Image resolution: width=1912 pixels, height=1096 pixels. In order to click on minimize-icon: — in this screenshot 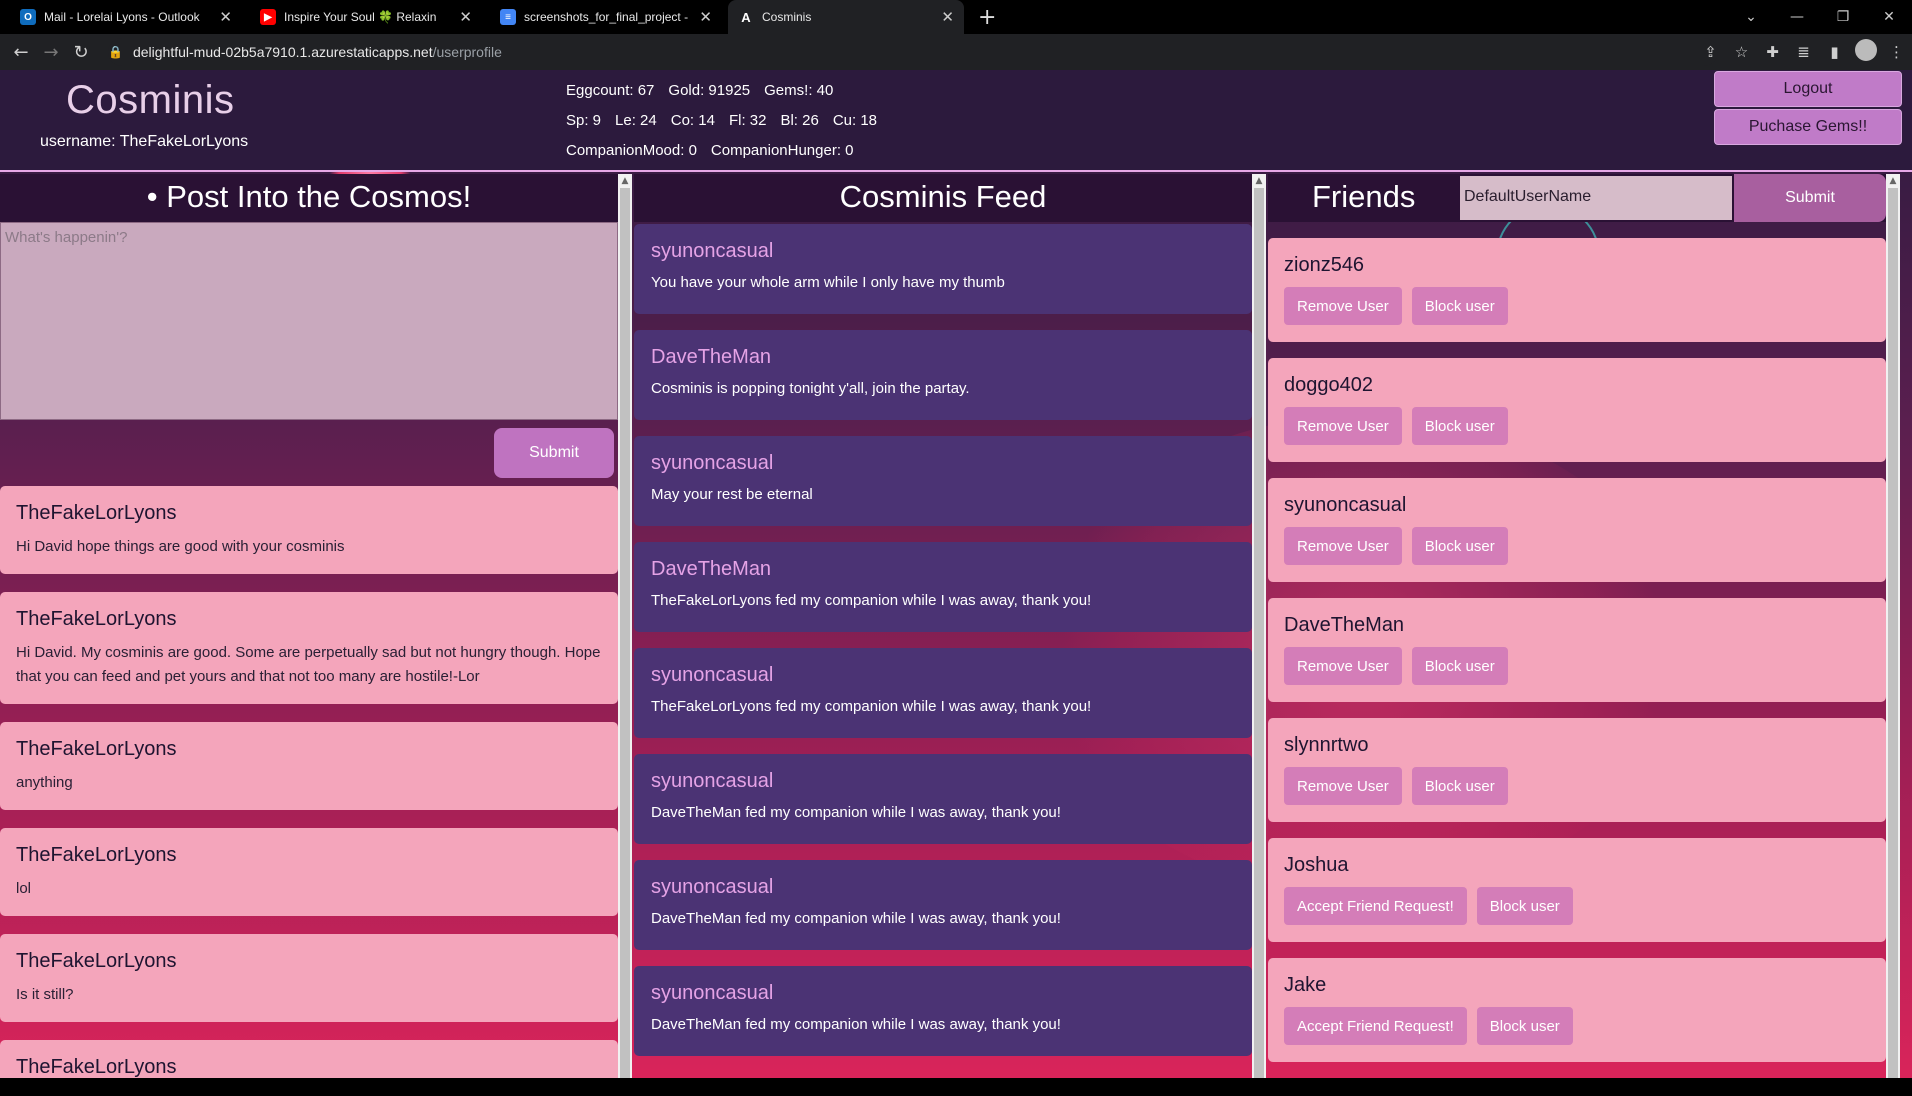, I will do `click(1797, 17)`.